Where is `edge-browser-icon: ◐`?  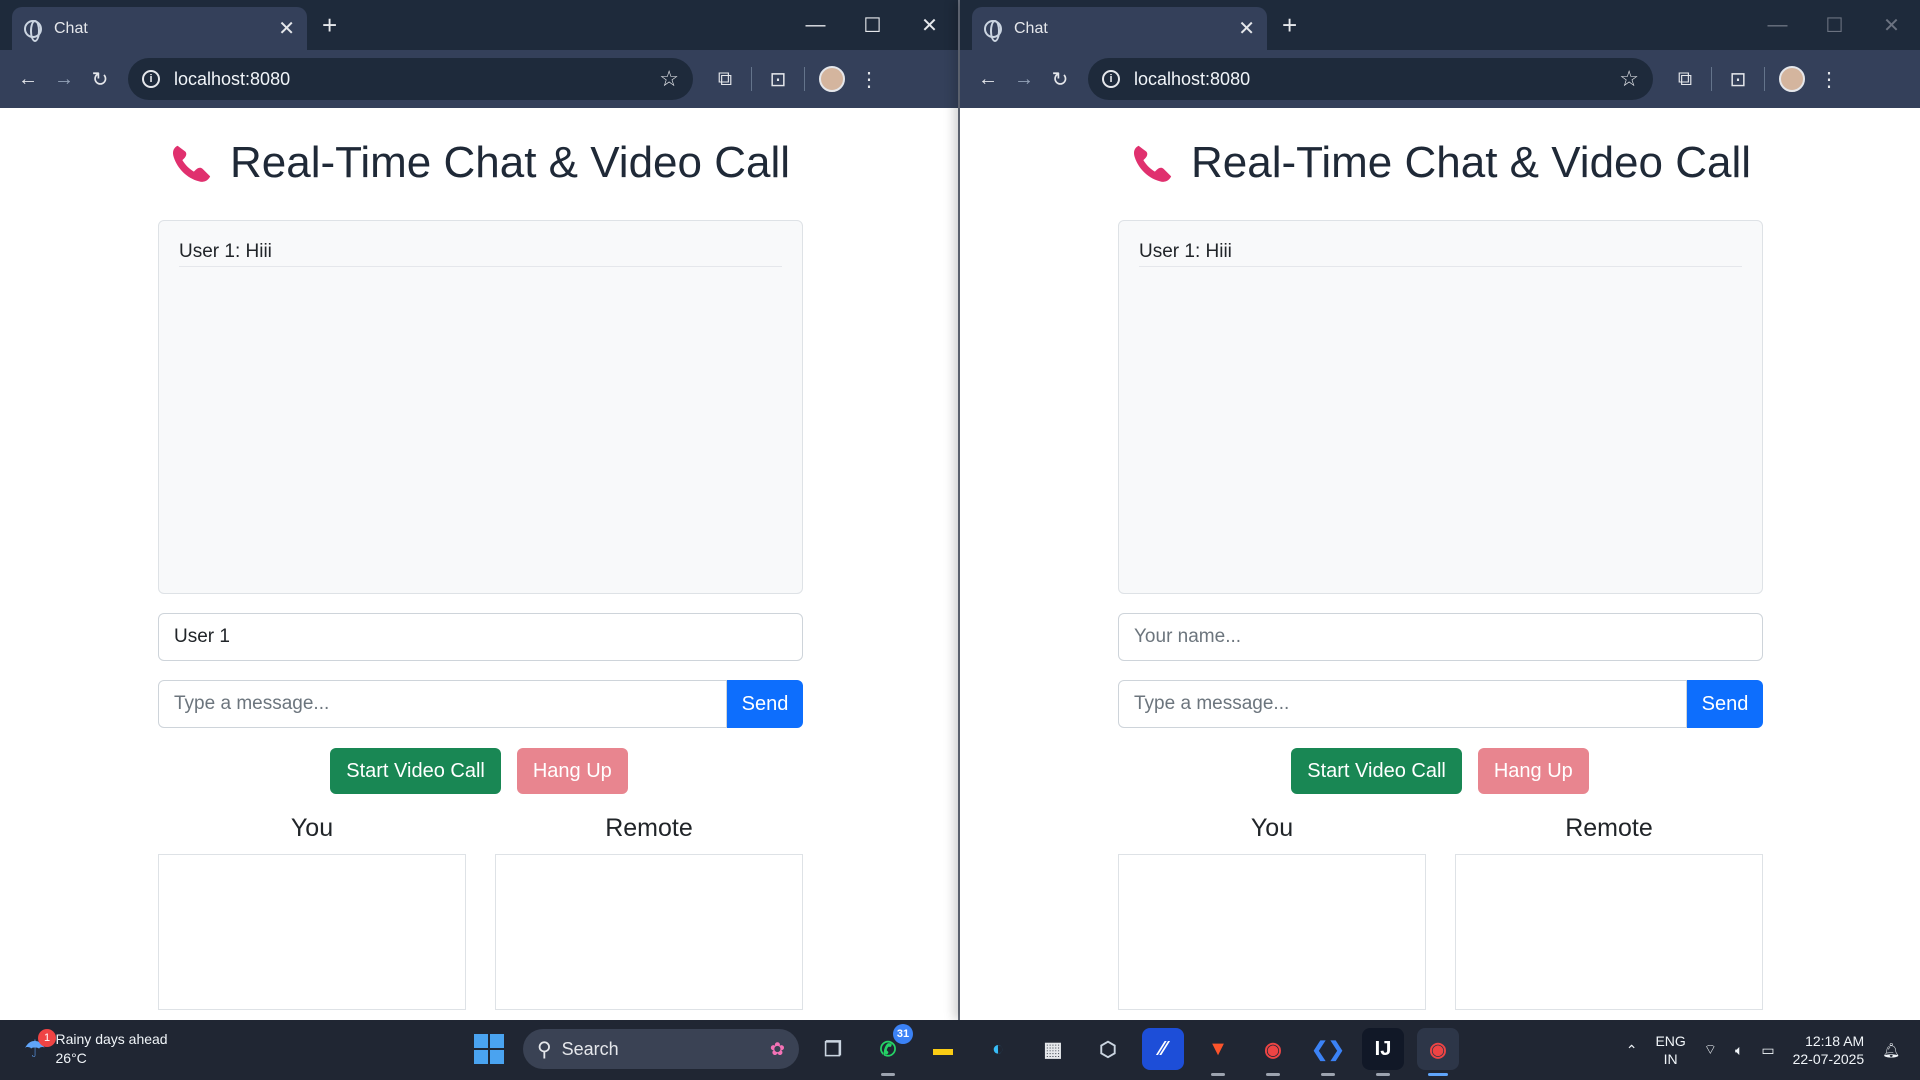
edge-browser-icon: ◐ is located at coordinates (998, 1049).